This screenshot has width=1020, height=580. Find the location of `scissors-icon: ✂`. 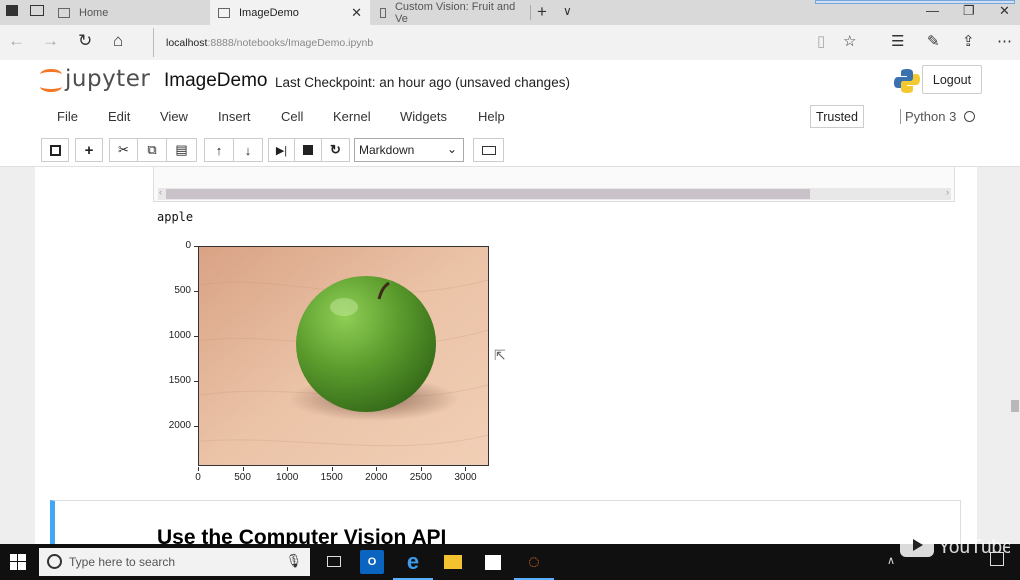

scissors-icon: ✂ is located at coordinates (123, 149).